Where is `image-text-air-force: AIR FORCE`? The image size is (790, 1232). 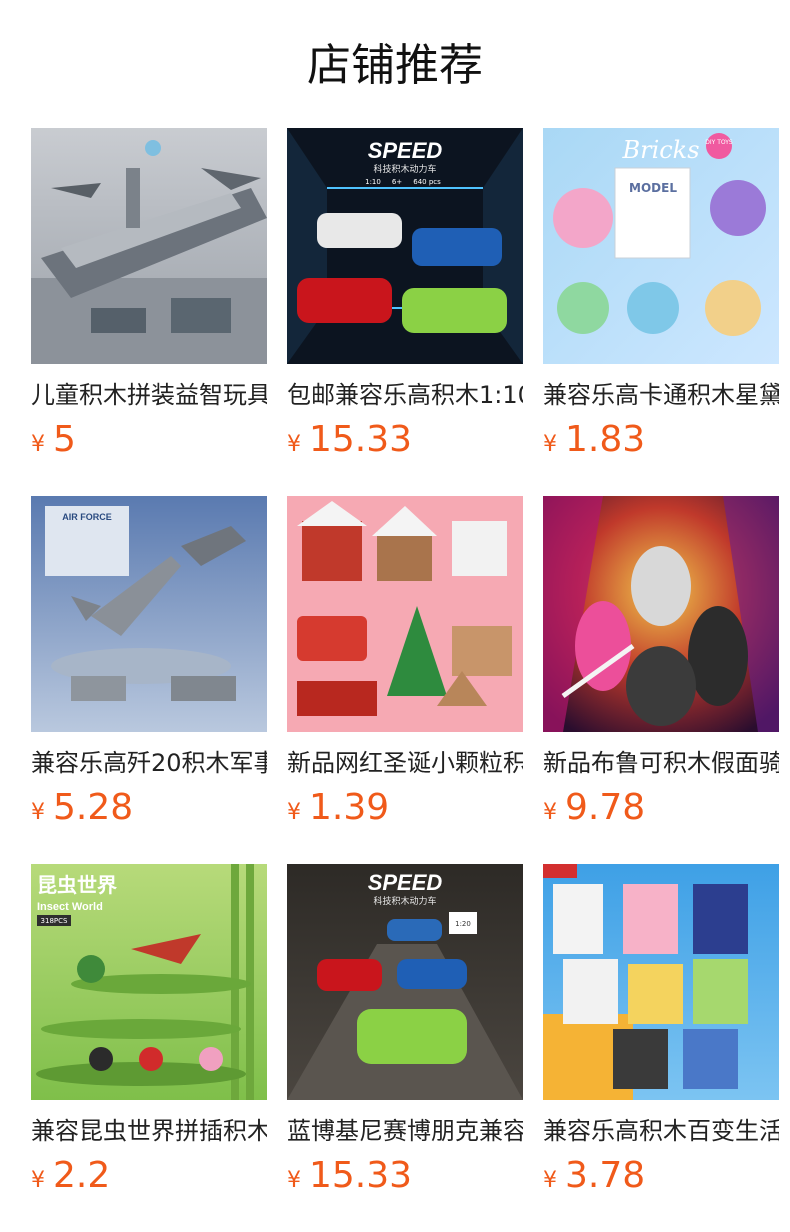 image-text-air-force: AIR FORCE is located at coordinates (87, 517).